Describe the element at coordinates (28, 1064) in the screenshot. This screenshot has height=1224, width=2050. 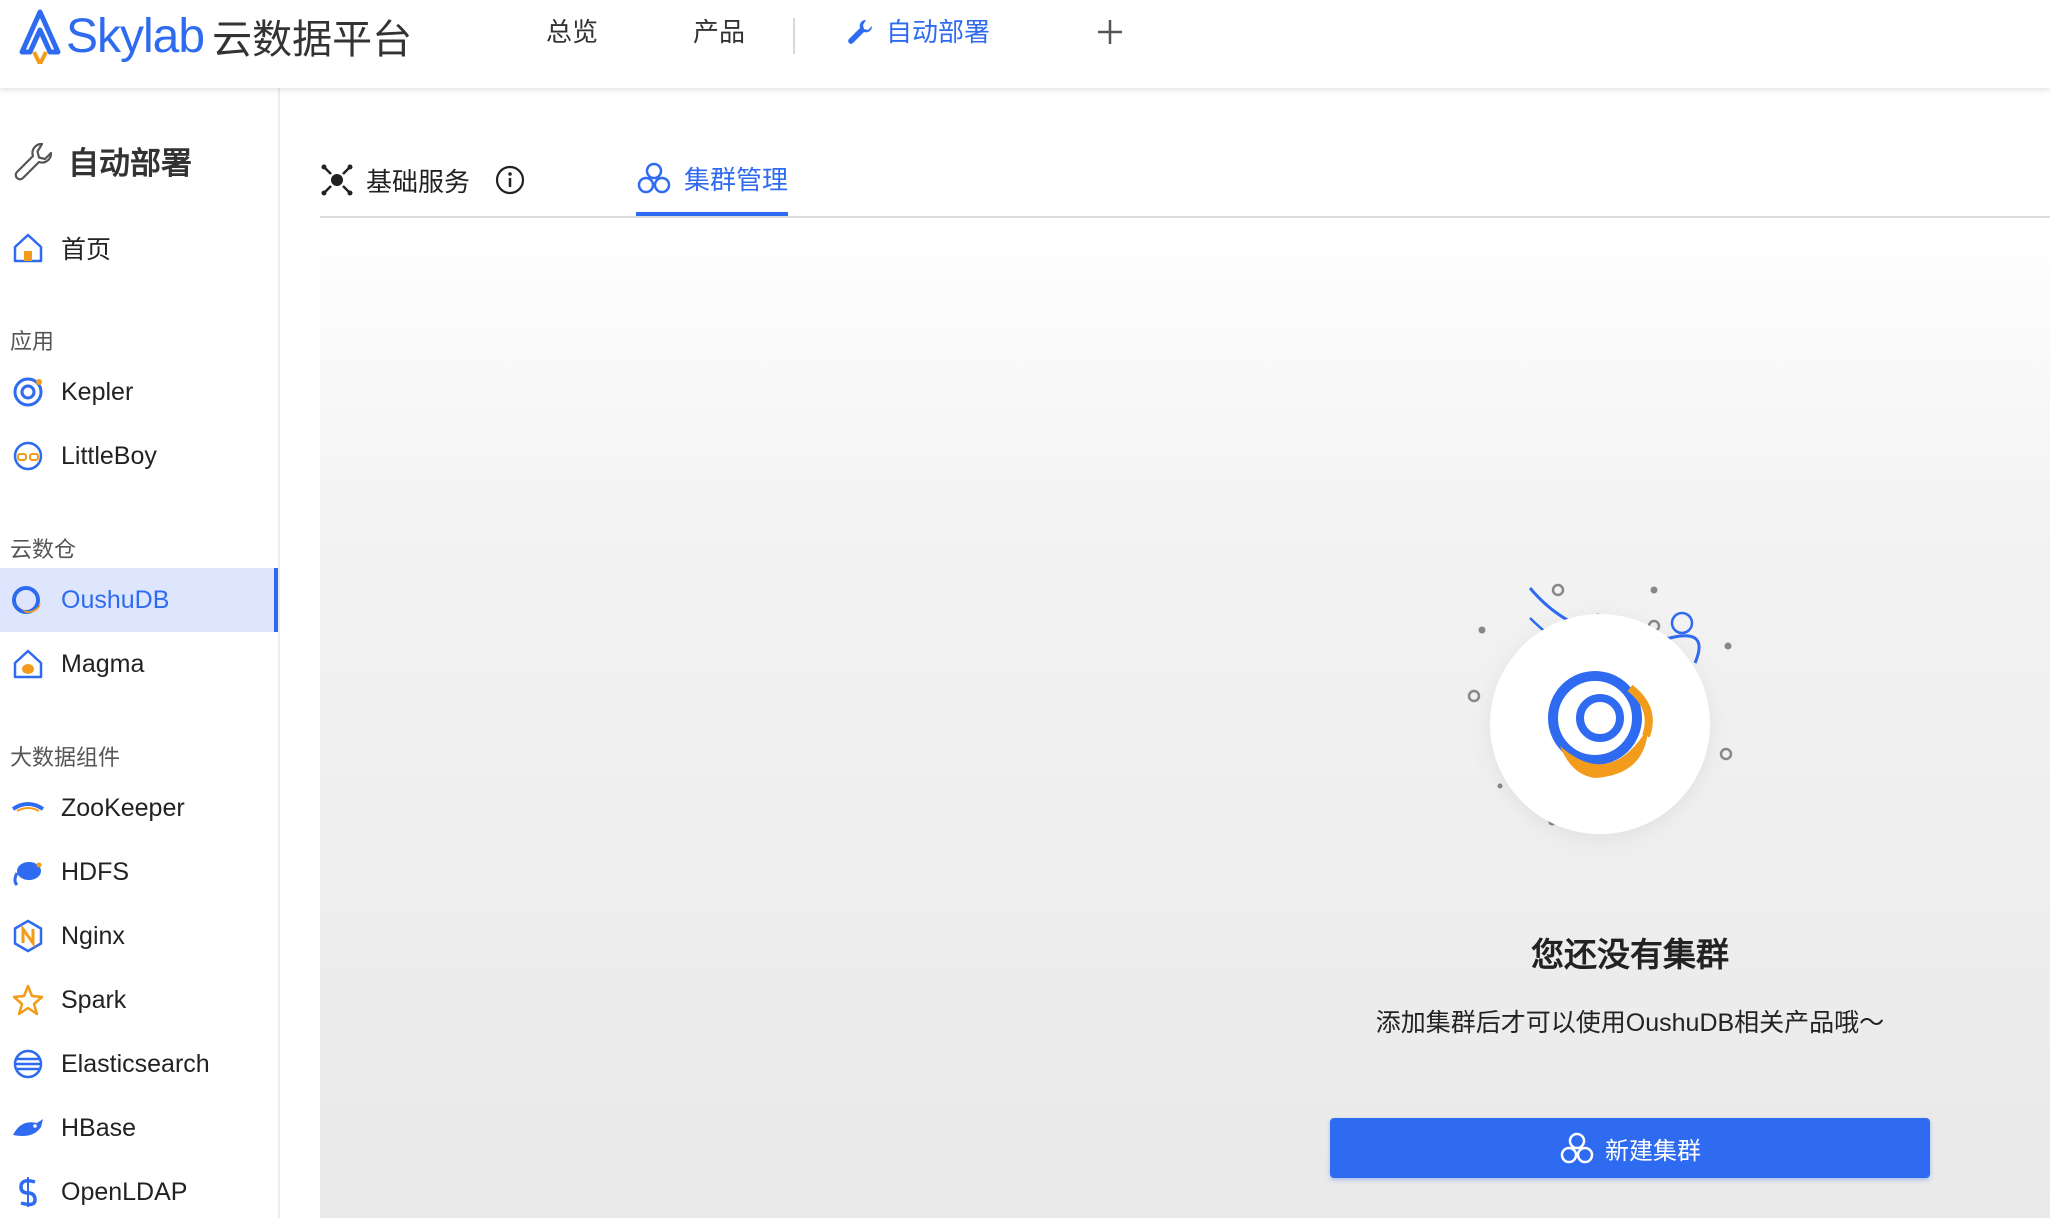
I see `elasticsearch-icon` at that location.